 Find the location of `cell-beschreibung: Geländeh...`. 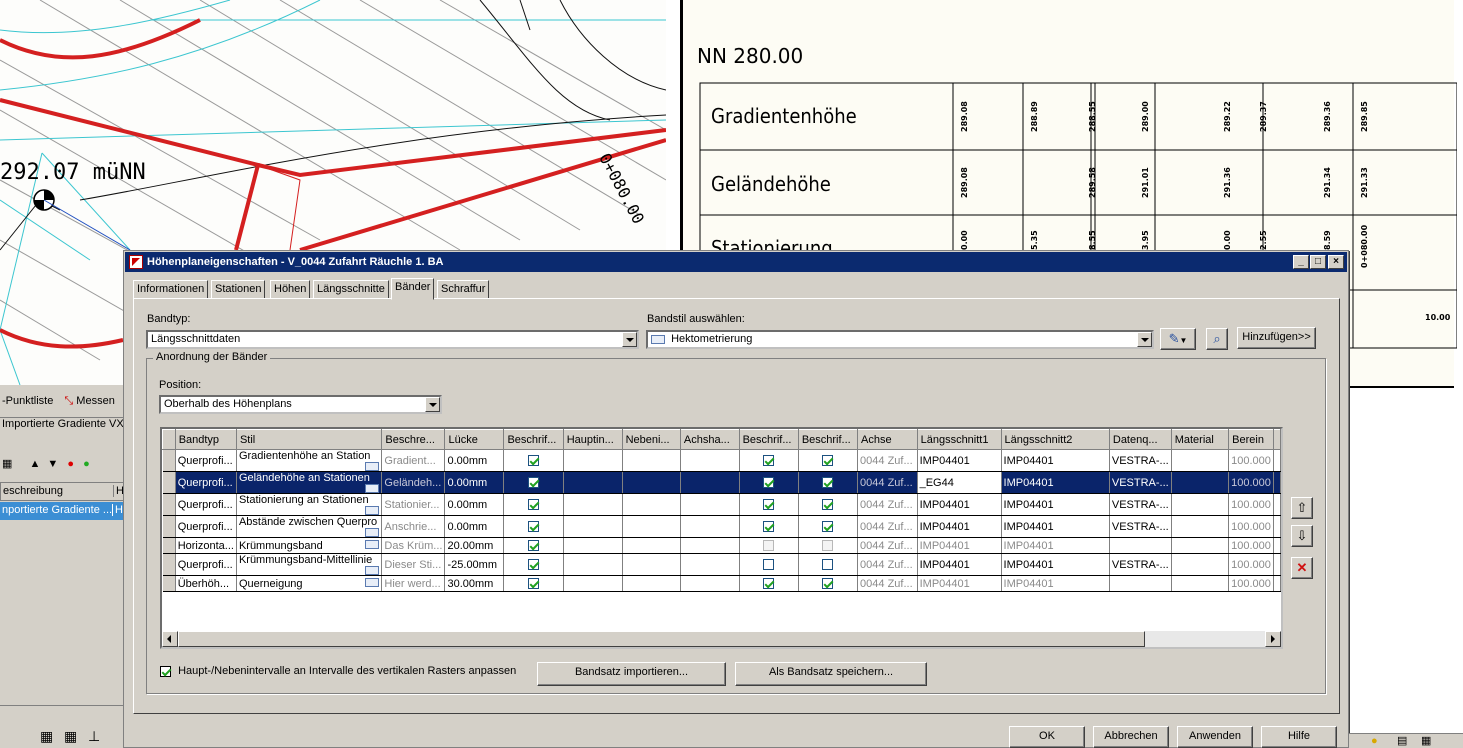

cell-beschreibung: Geländeh... is located at coordinates (413, 482).